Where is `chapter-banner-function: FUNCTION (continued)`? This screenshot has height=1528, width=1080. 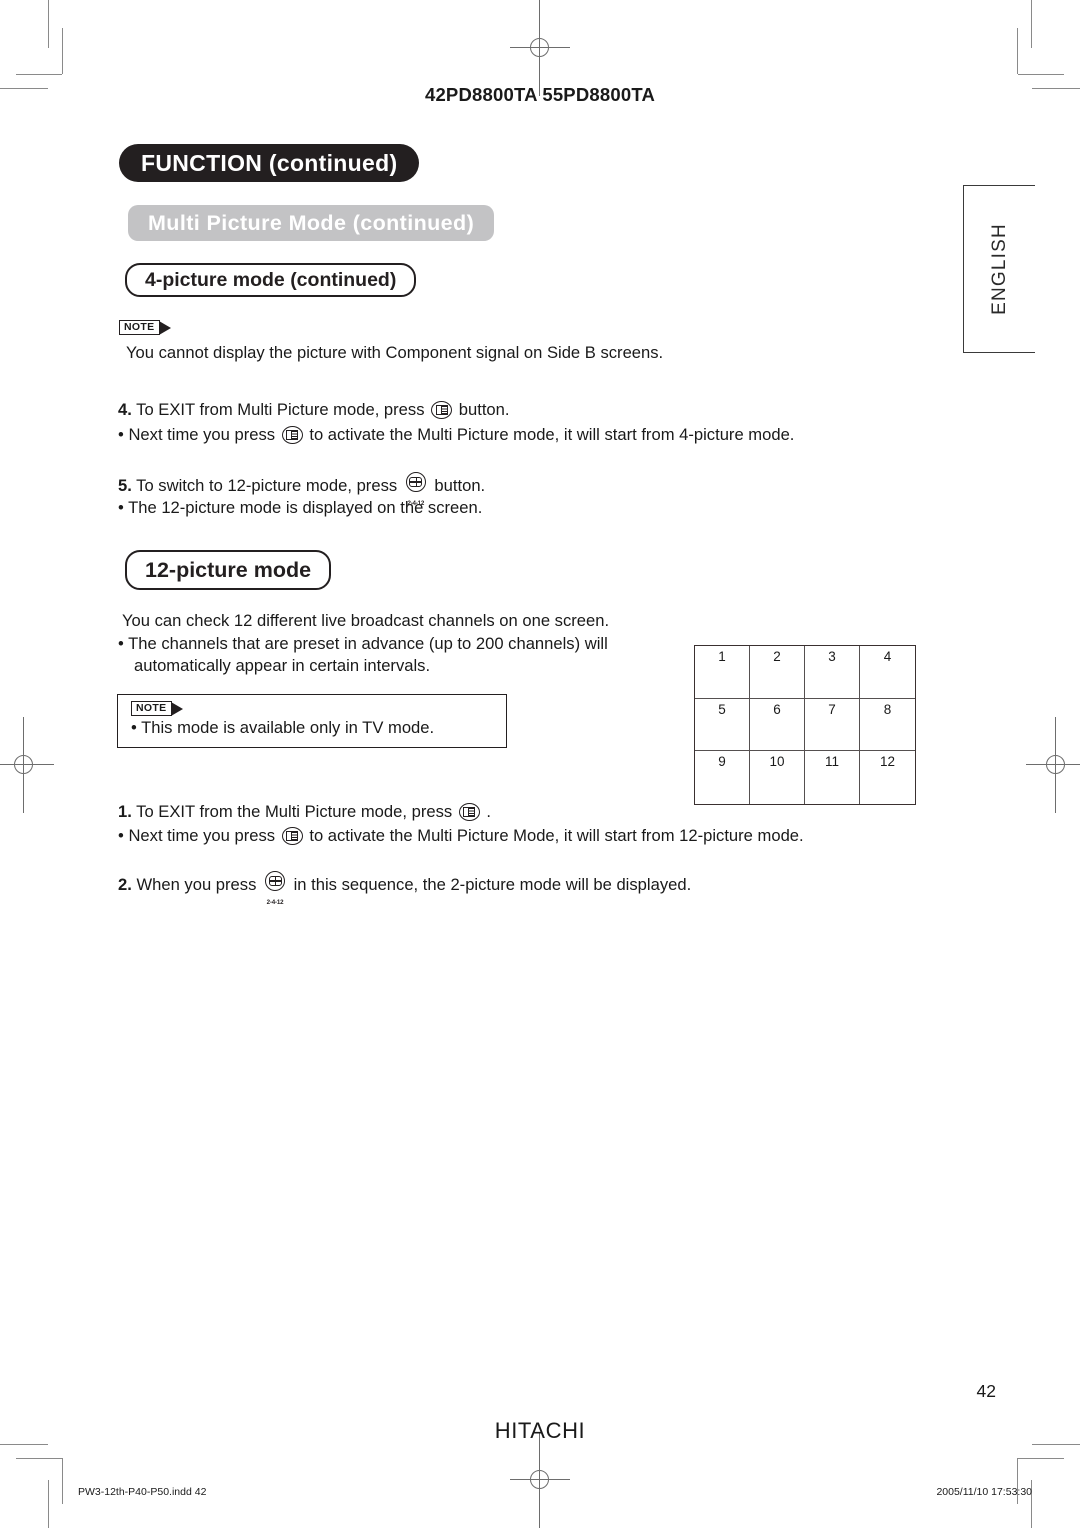 chapter-banner-function: FUNCTION (continued) is located at coordinates (269, 163).